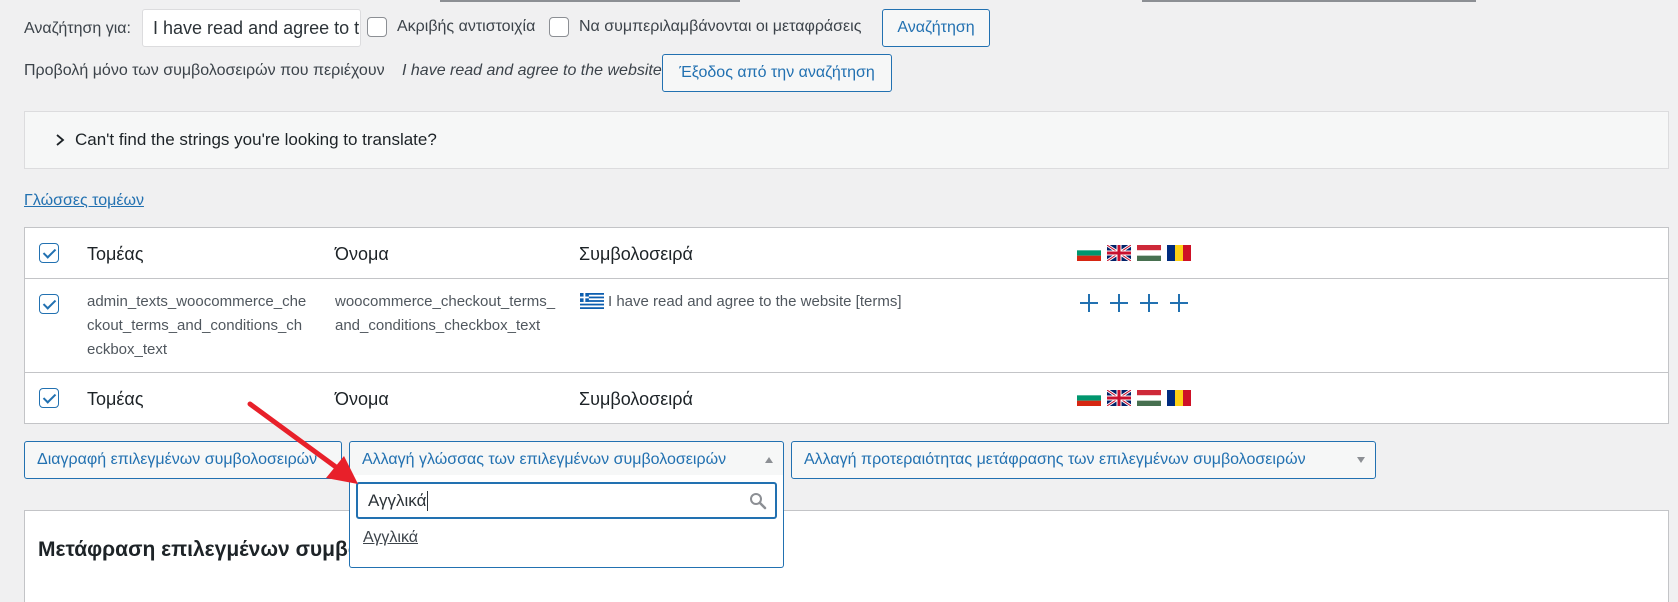 This screenshot has width=1678, height=602. I want to click on add-translation-bulgarian-icon, so click(1089, 303).